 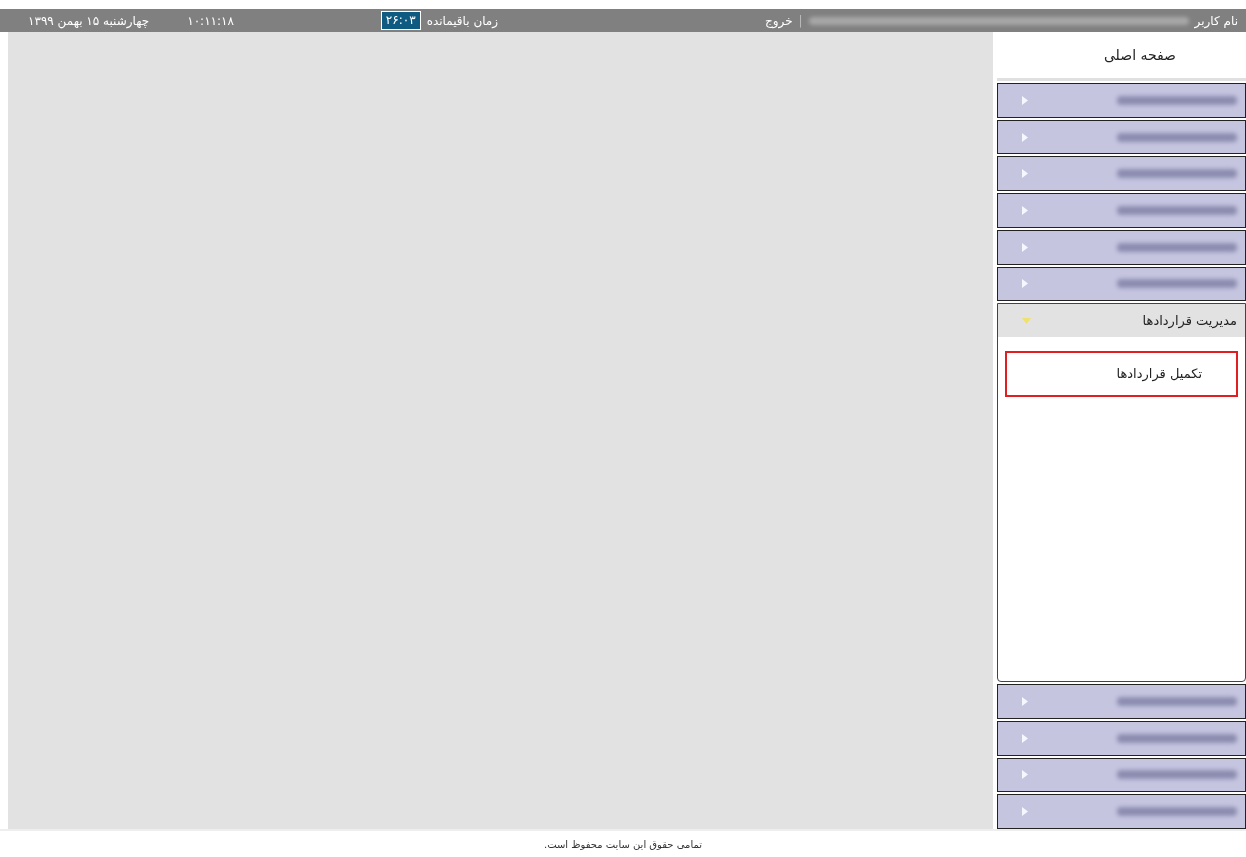 I want to click on submenu-item: تکمیل قراردادها, so click(x=1121, y=374).